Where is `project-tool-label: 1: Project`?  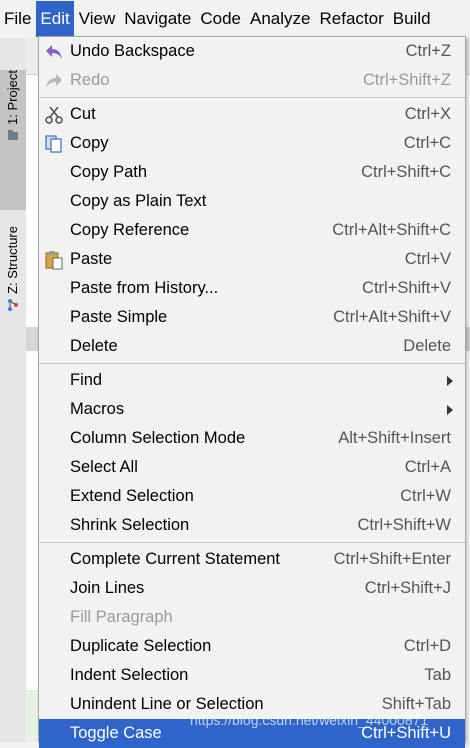
project-tool-label: 1: Project is located at coordinates (12, 97).